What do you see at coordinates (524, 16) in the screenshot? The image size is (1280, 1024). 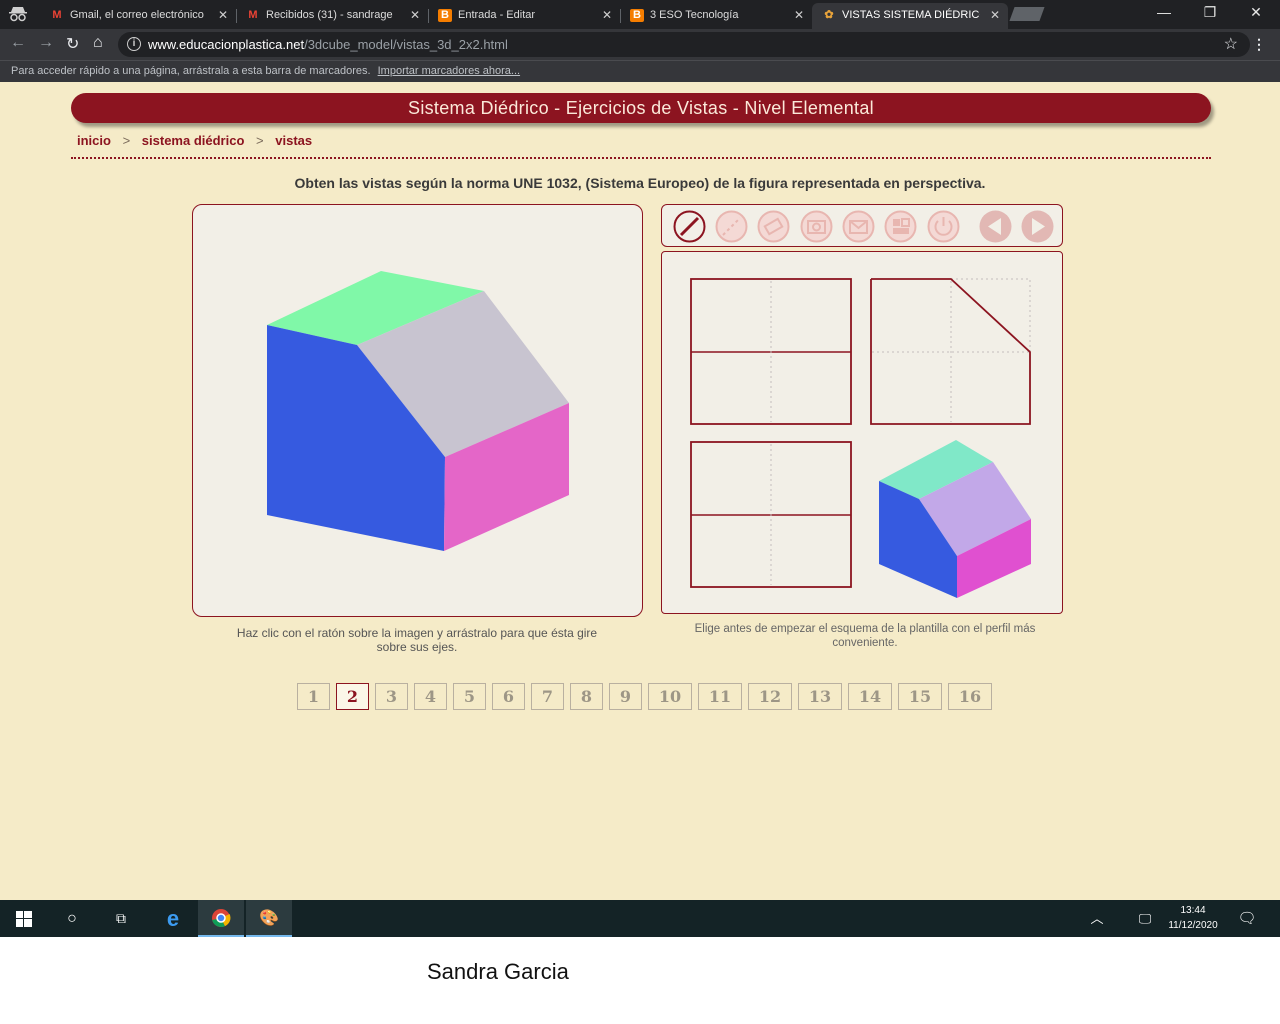 I see `tab-entrada-editar: B Entrada - Editar ✕` at bounding box center [524, 16].